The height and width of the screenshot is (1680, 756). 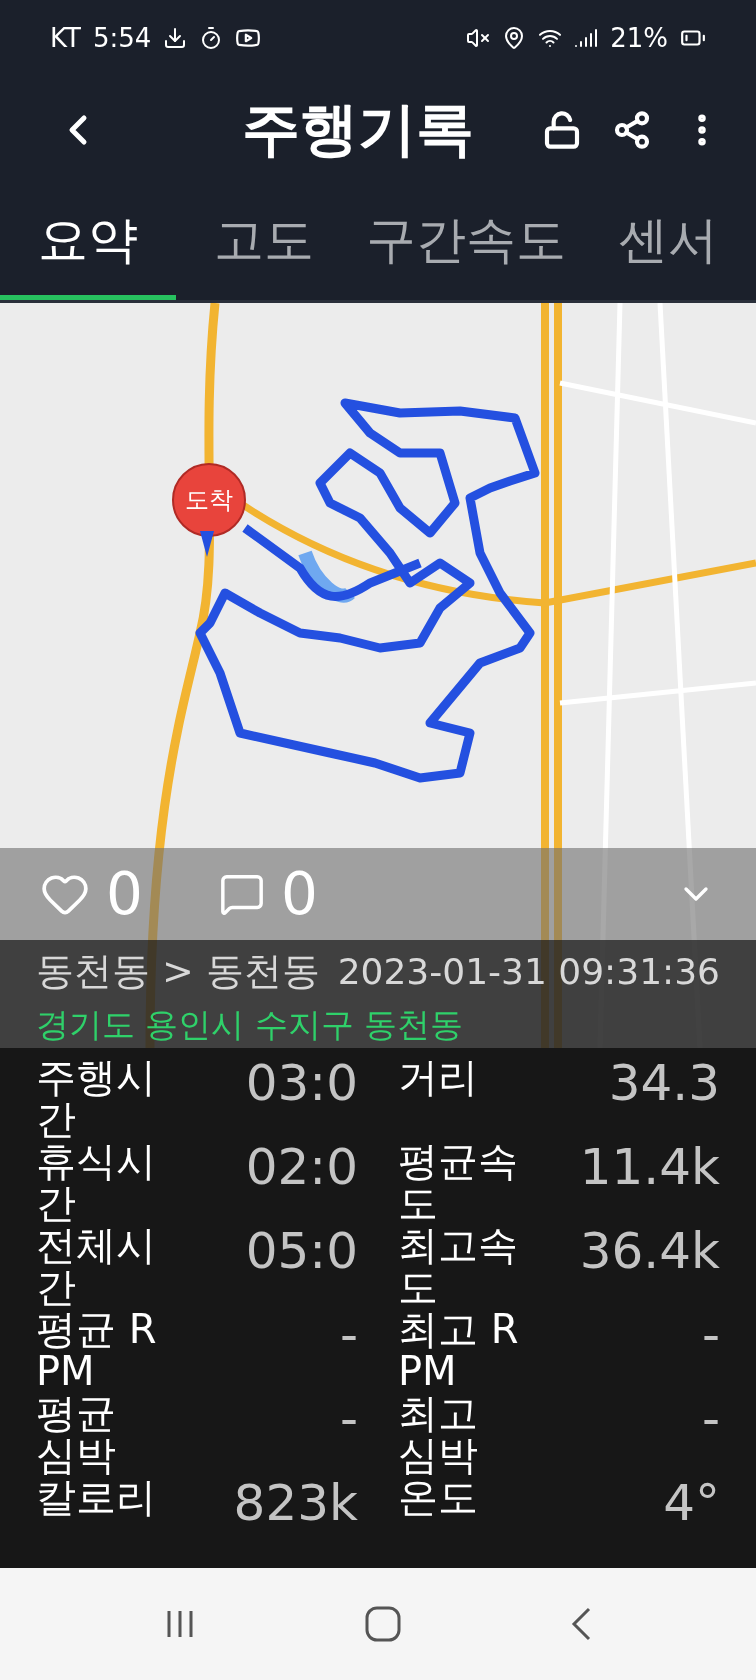 I want to click on stat-label: 온도, so click(x=438, y=1497).